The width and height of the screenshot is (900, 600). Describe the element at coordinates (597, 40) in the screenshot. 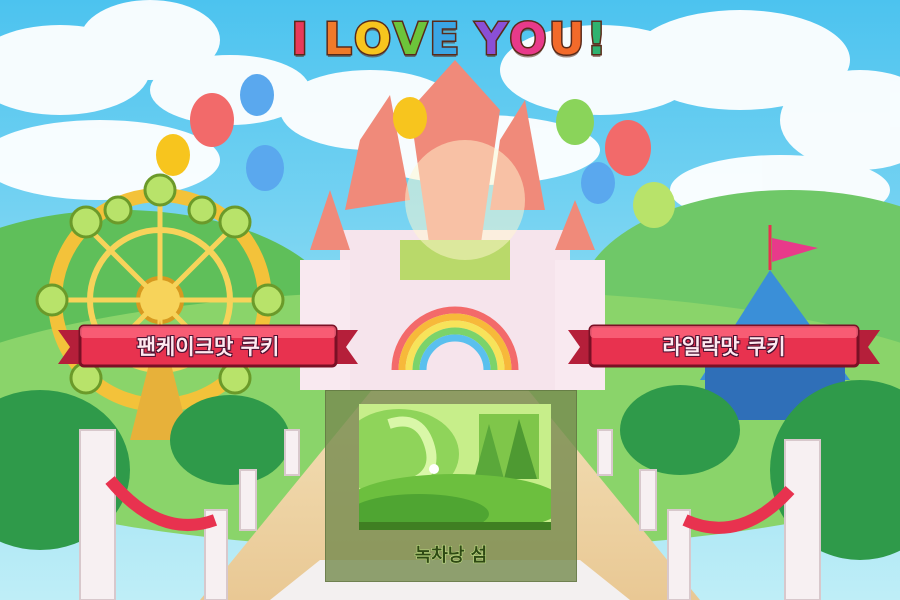

I see `title-letter: !` at that location.